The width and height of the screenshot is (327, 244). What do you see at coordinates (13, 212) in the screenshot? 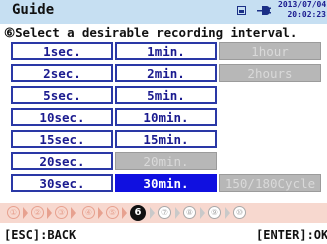
I see `step-indicator: ①` at bounding box center [13, 212].